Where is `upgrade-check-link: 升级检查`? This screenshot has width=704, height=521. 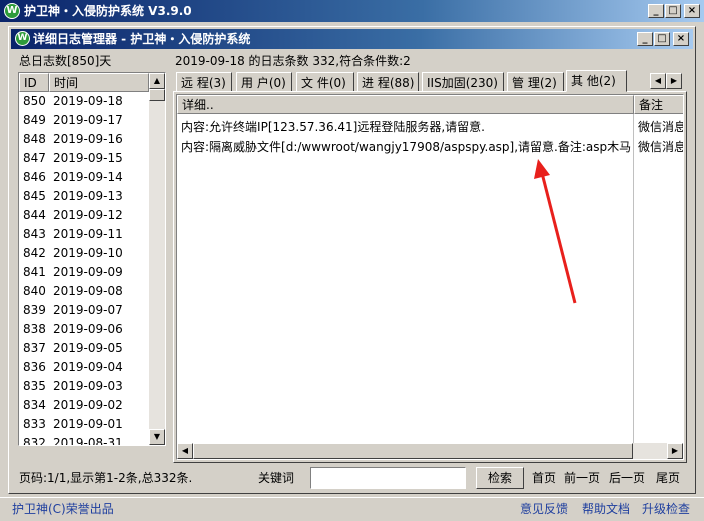 upgrade-check-link: 升级检查 is located at coordinates (666, 509).